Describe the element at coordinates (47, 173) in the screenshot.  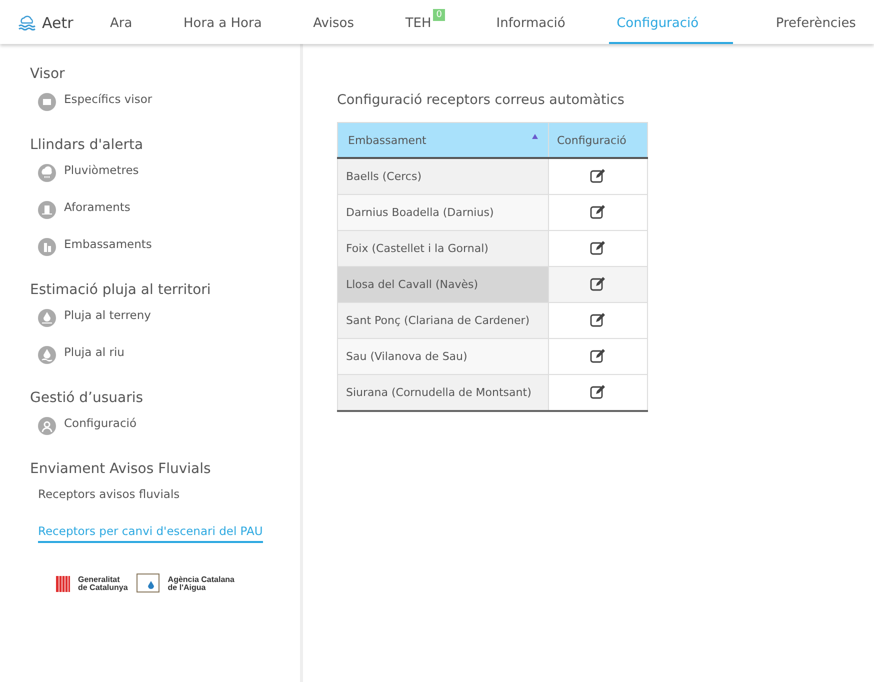
I see `rain-icon` at that location.